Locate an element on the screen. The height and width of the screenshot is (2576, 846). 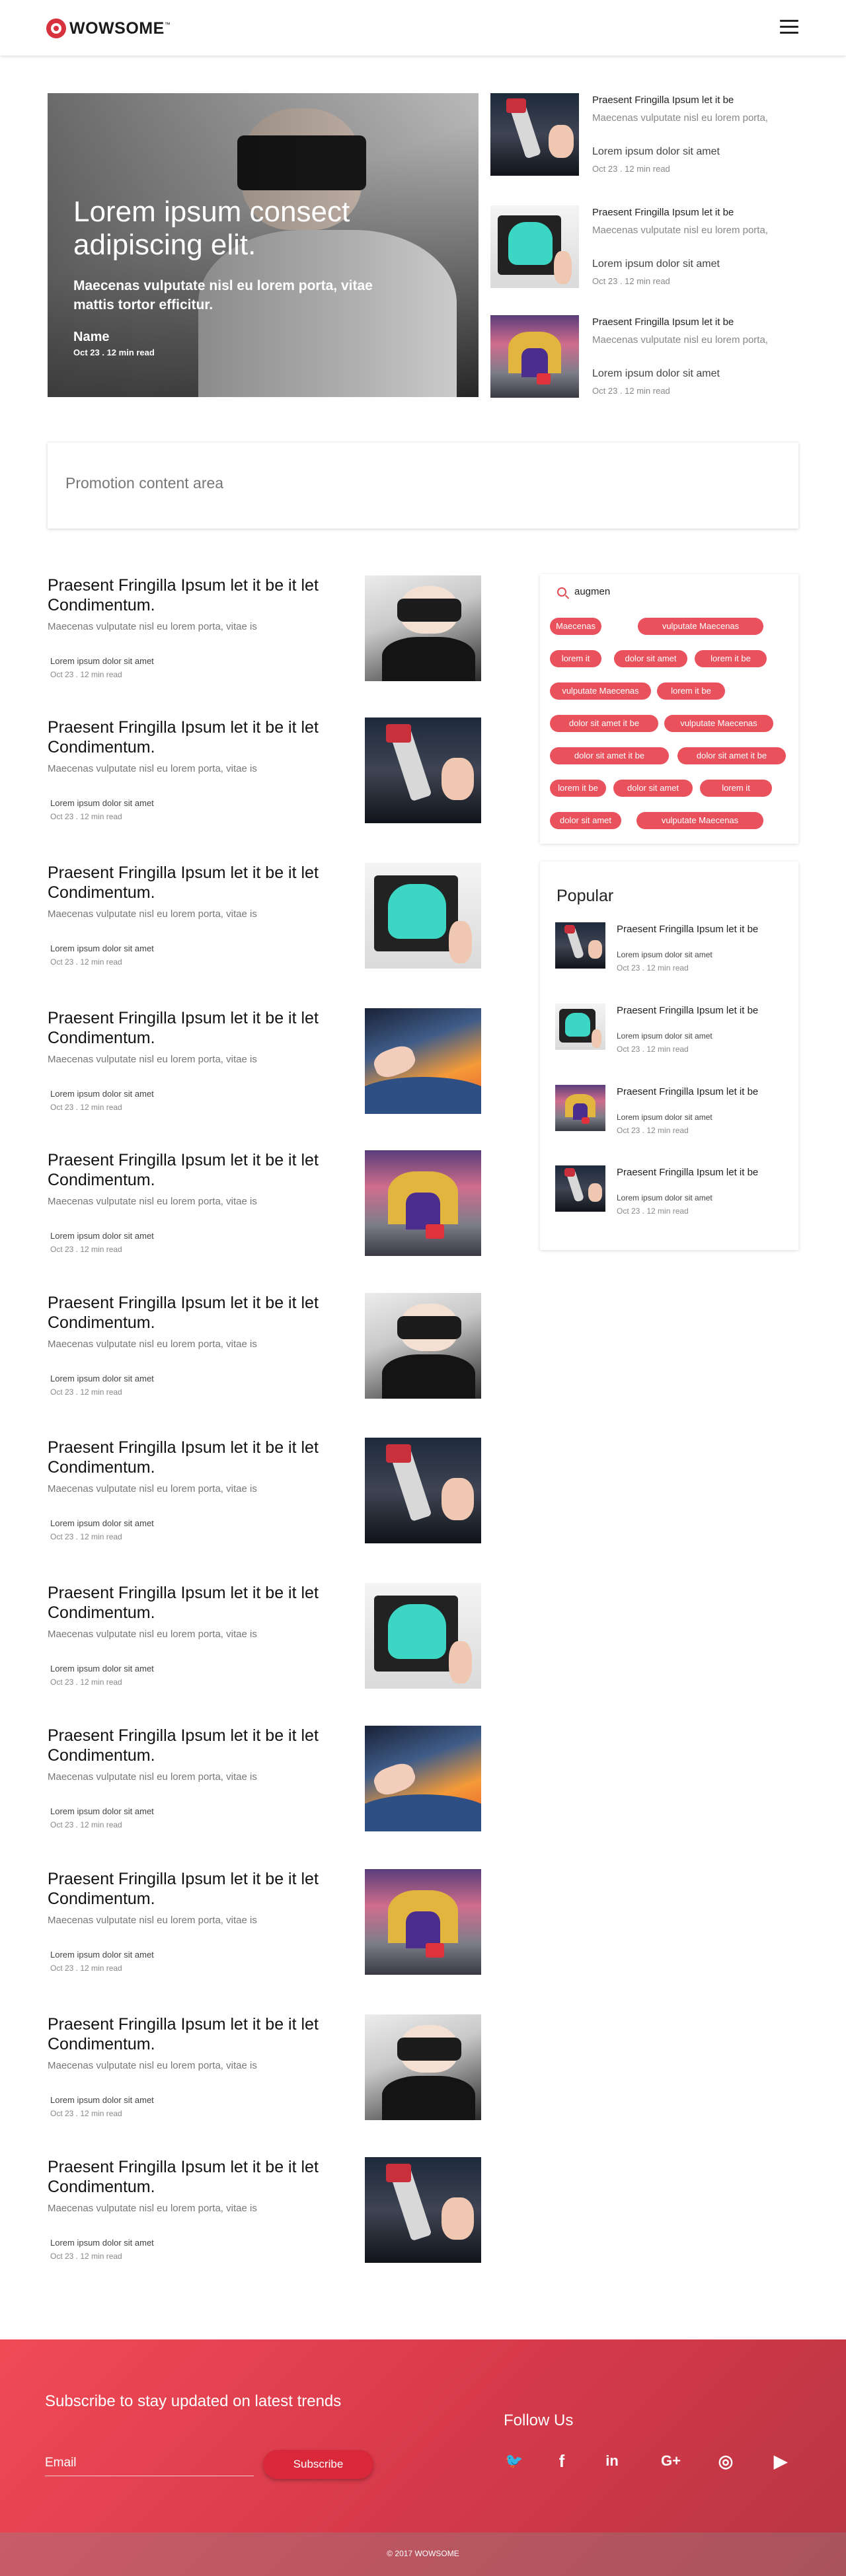
promotion-area: Promotion content area is located at coordinates (423, 486).